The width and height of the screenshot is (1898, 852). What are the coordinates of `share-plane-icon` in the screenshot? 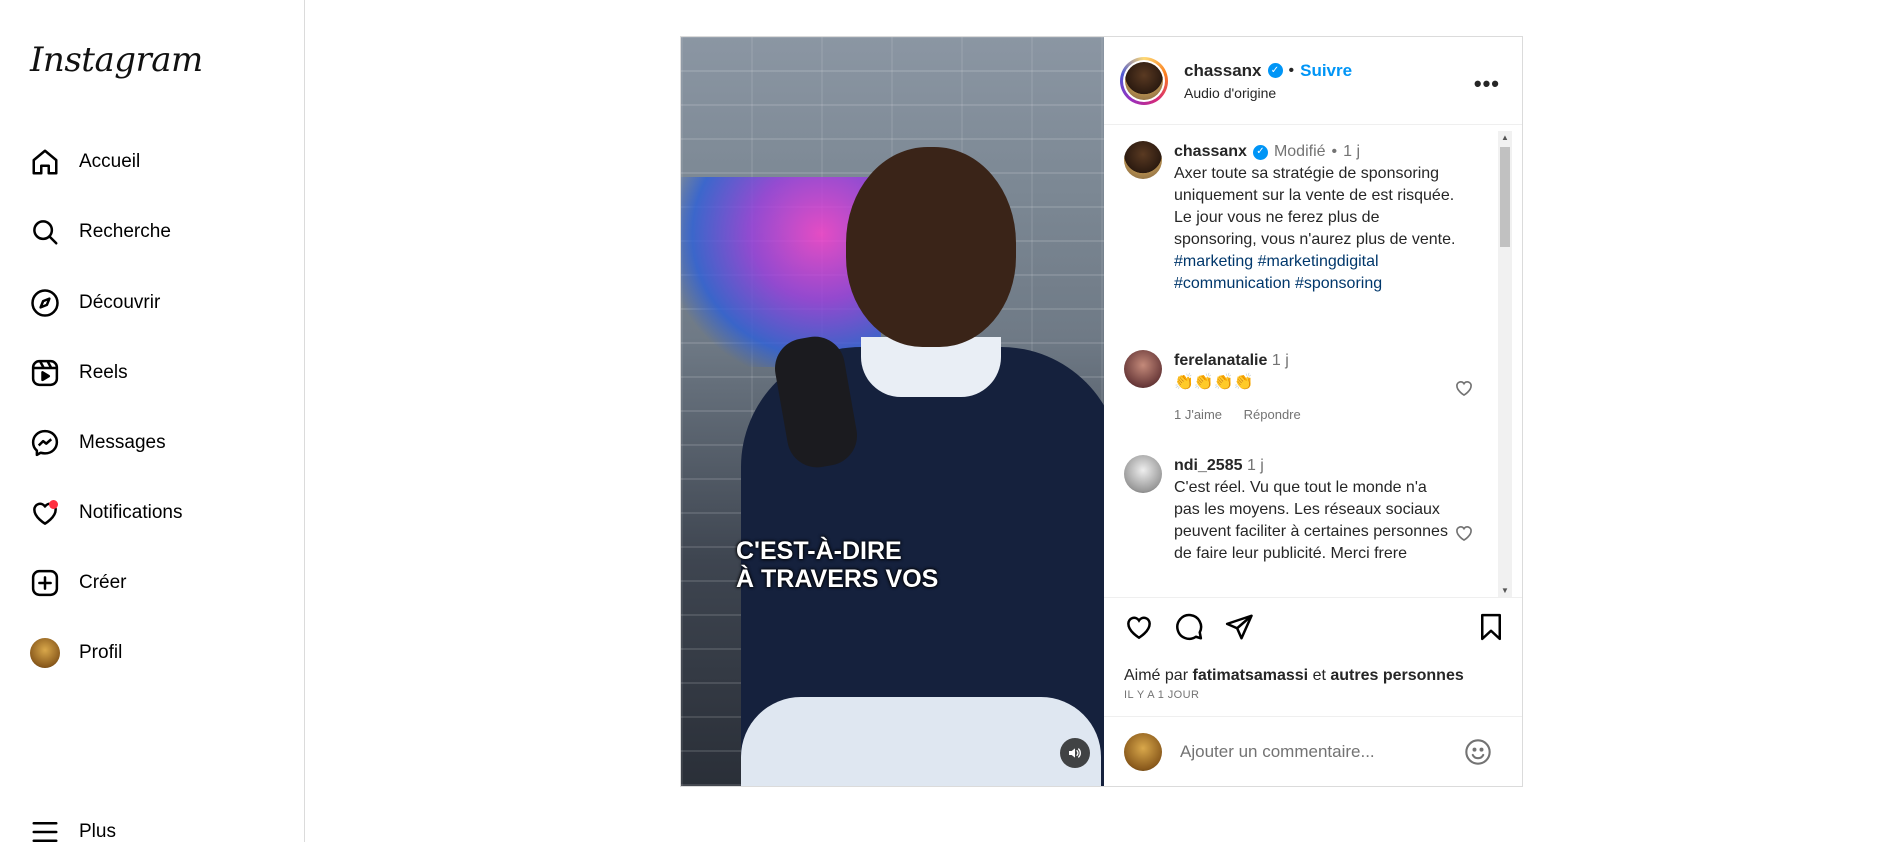 It's located at (1239, 627).